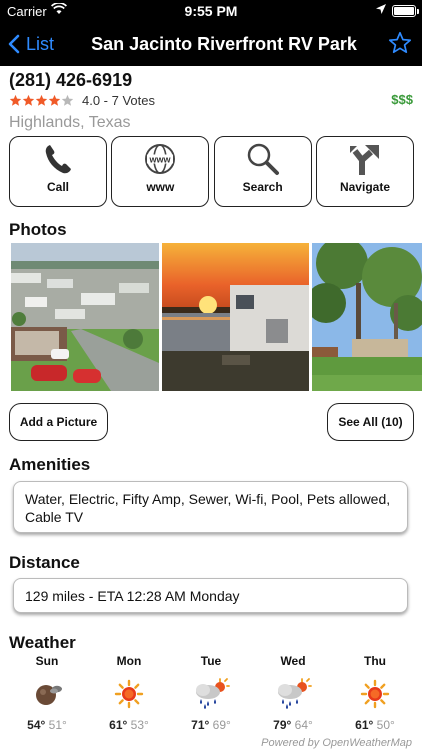 The height and width of the screenshot is (750, 422). I want to click on navigation-bar: List San Jacinto Riverfront RV Park, so click(211, 44).